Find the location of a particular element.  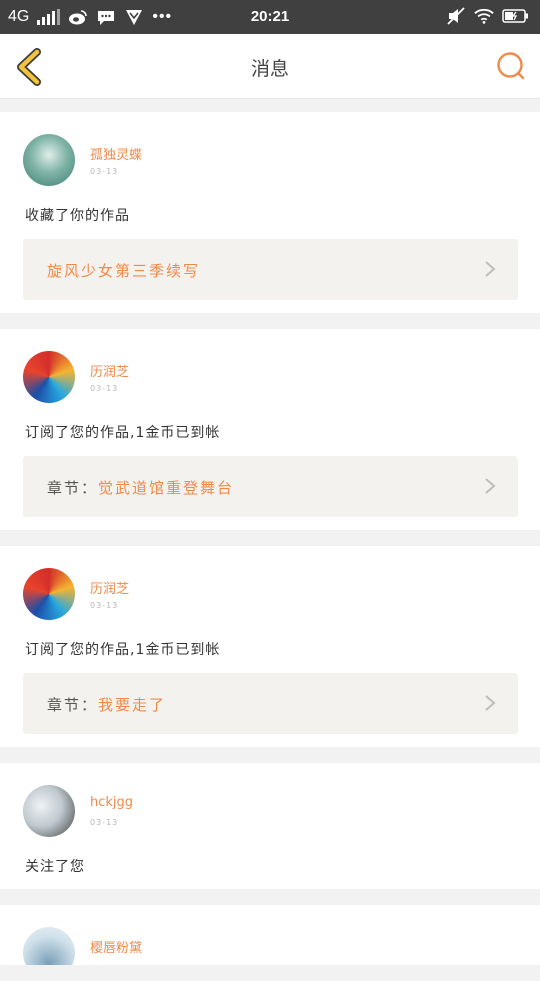

search-icon is located at coordinates (511, 66).